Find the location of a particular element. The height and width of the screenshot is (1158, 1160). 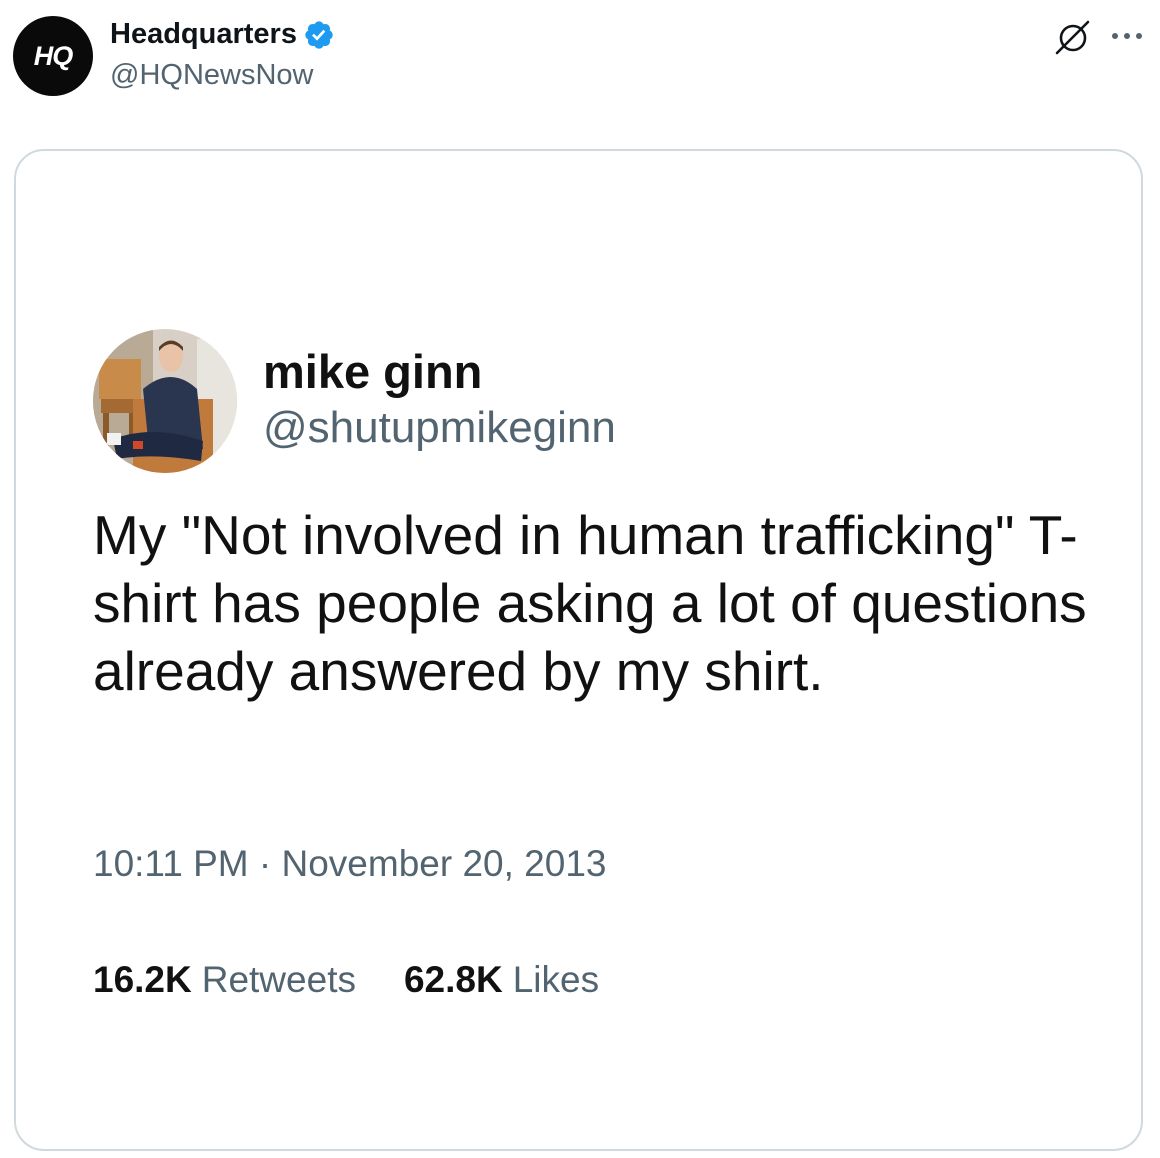

author-avatar: HQ is located at coordinates (53, 56).